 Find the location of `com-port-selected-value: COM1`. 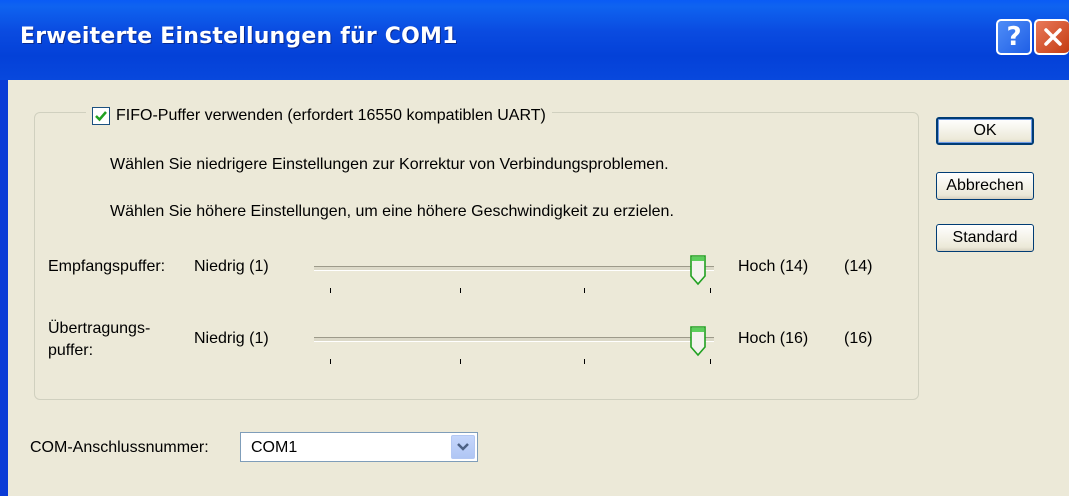

com-port-selected-value: COM1 is located at coordinates (274, 447).